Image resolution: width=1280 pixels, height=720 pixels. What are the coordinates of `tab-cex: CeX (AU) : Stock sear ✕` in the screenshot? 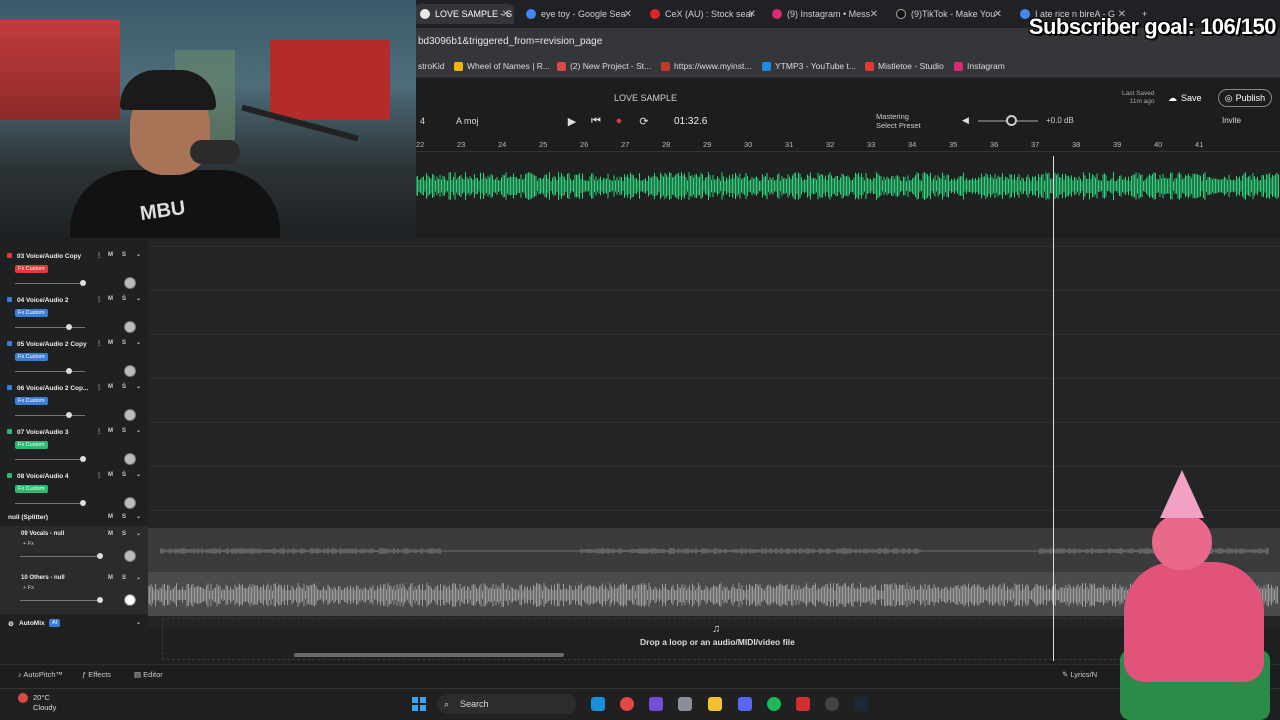 It's located at (702, 14).